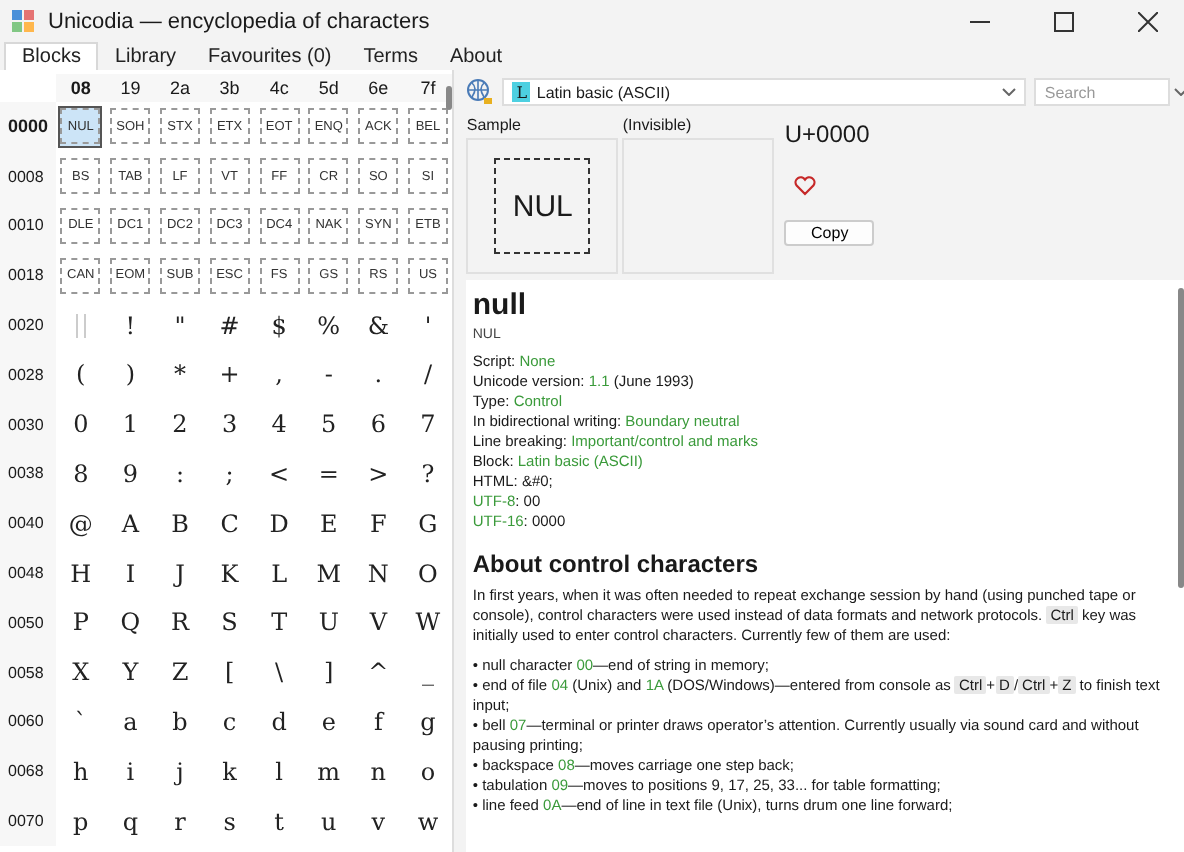 The image size is (1184, 852). I want to click on char-cell: I, so click(130, 573).